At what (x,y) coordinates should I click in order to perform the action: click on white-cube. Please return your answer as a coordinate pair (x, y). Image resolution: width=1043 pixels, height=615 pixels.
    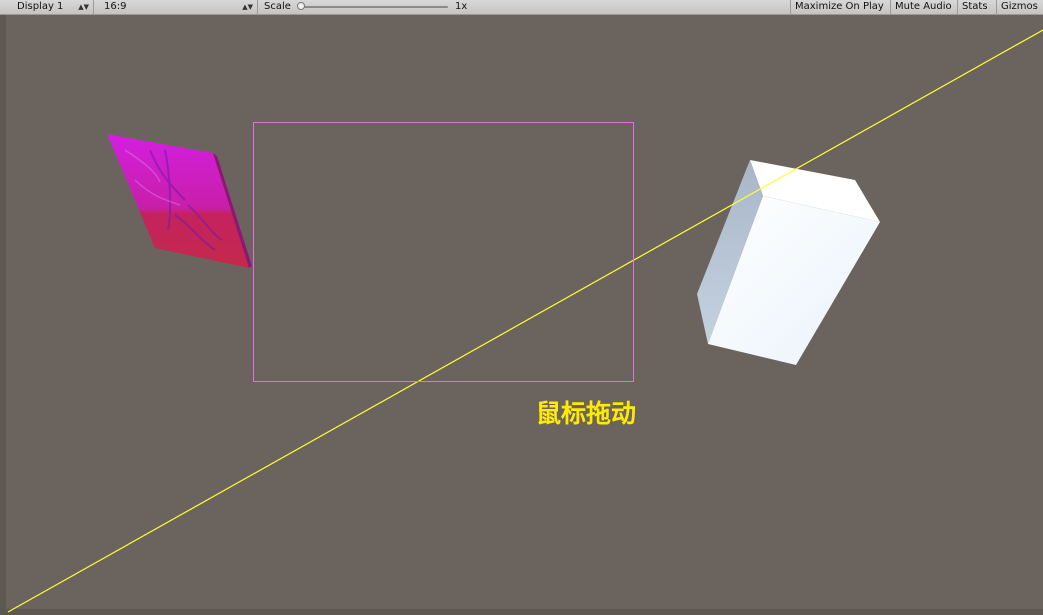
    Looking at the image, I should click on (788, 262).